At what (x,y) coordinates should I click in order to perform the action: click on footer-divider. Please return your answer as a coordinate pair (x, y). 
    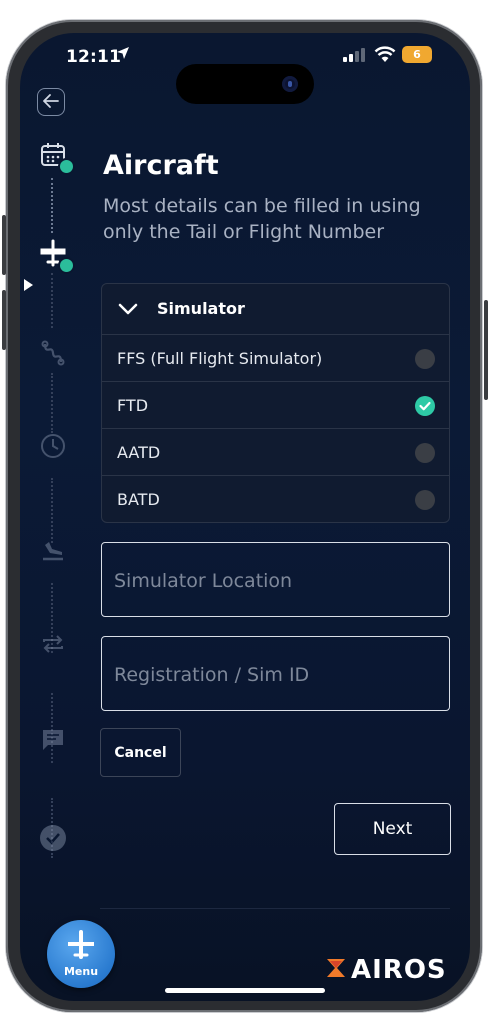
    Looking at the image, I should click on (275, 908).